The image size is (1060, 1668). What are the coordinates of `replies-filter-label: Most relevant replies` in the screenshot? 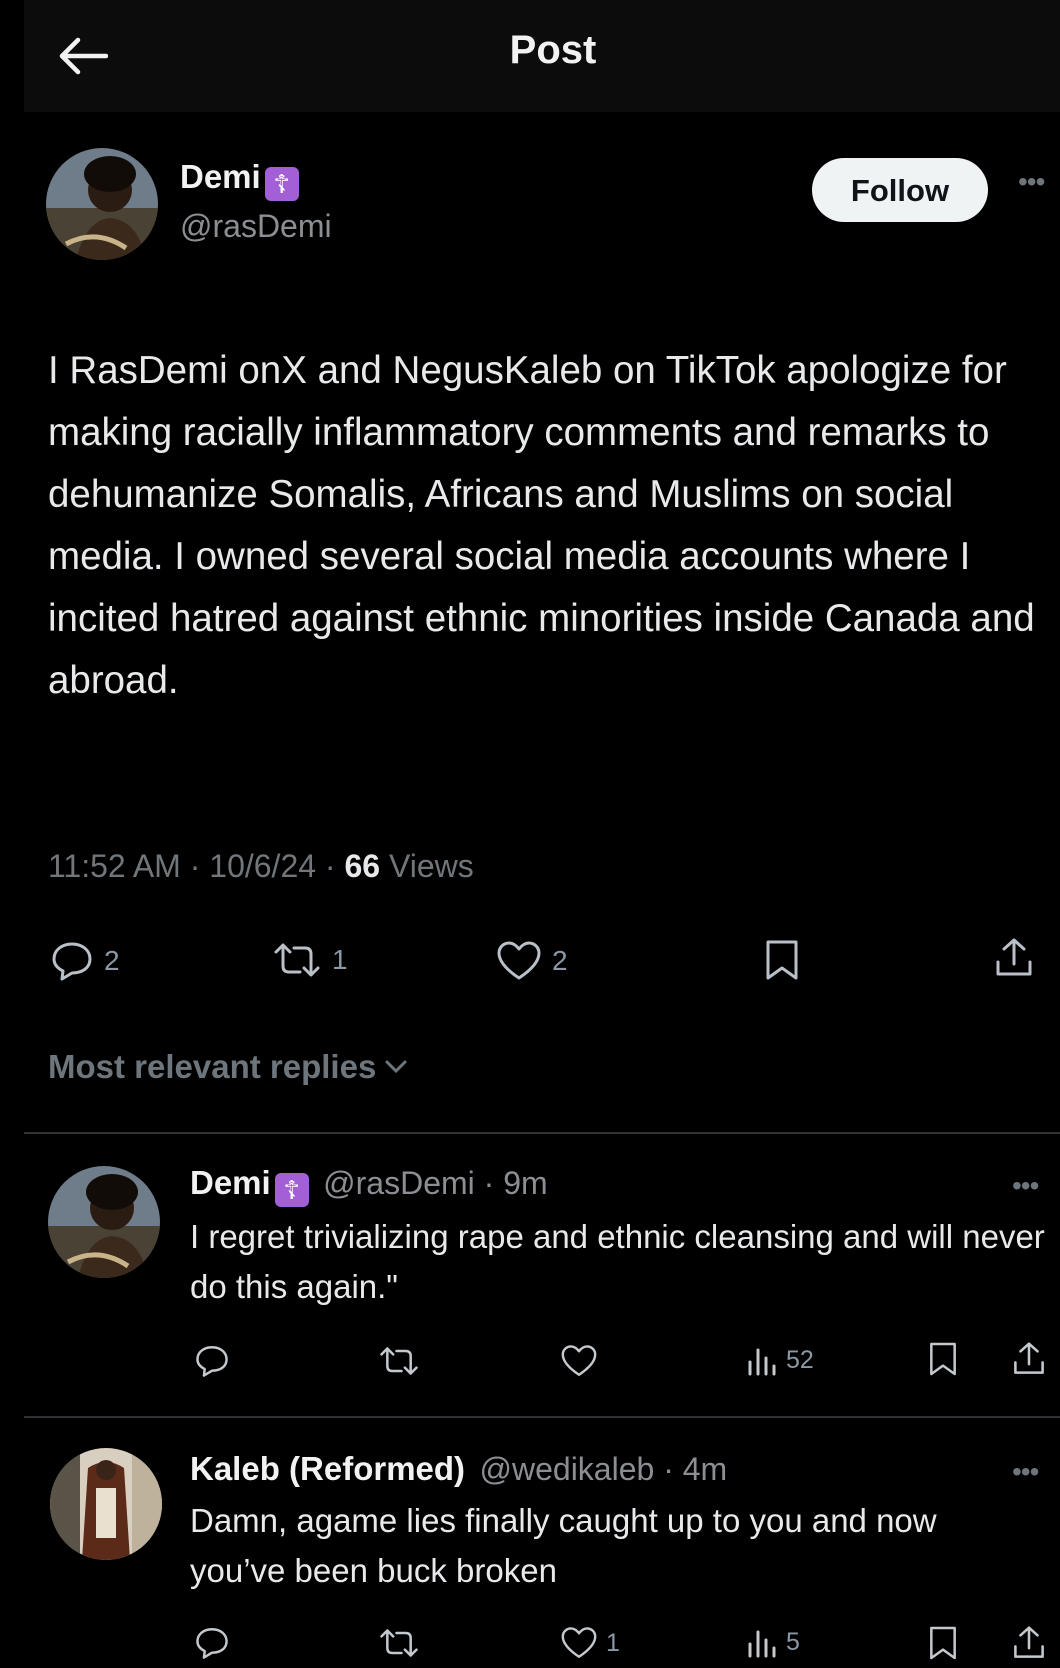 It's located at (212, 1066).